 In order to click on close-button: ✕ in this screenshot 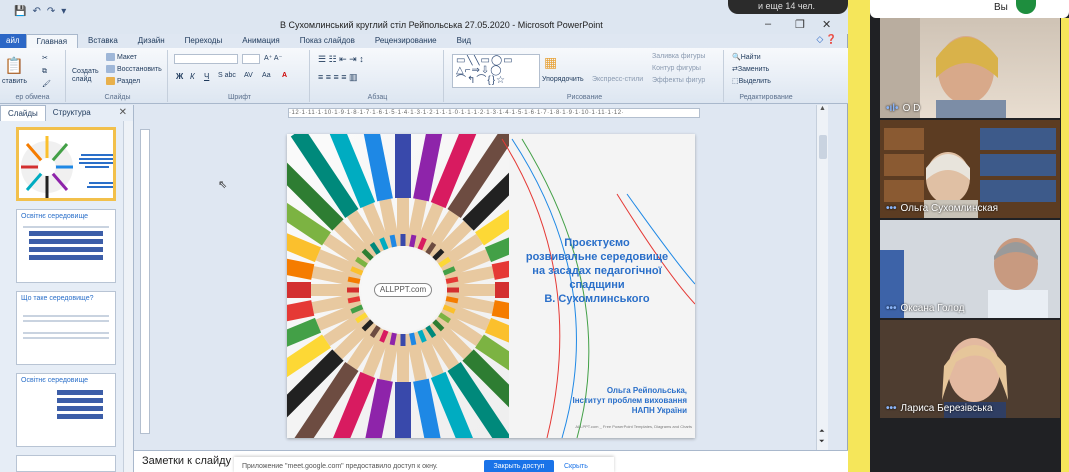, I will do `click(826, 24)`.